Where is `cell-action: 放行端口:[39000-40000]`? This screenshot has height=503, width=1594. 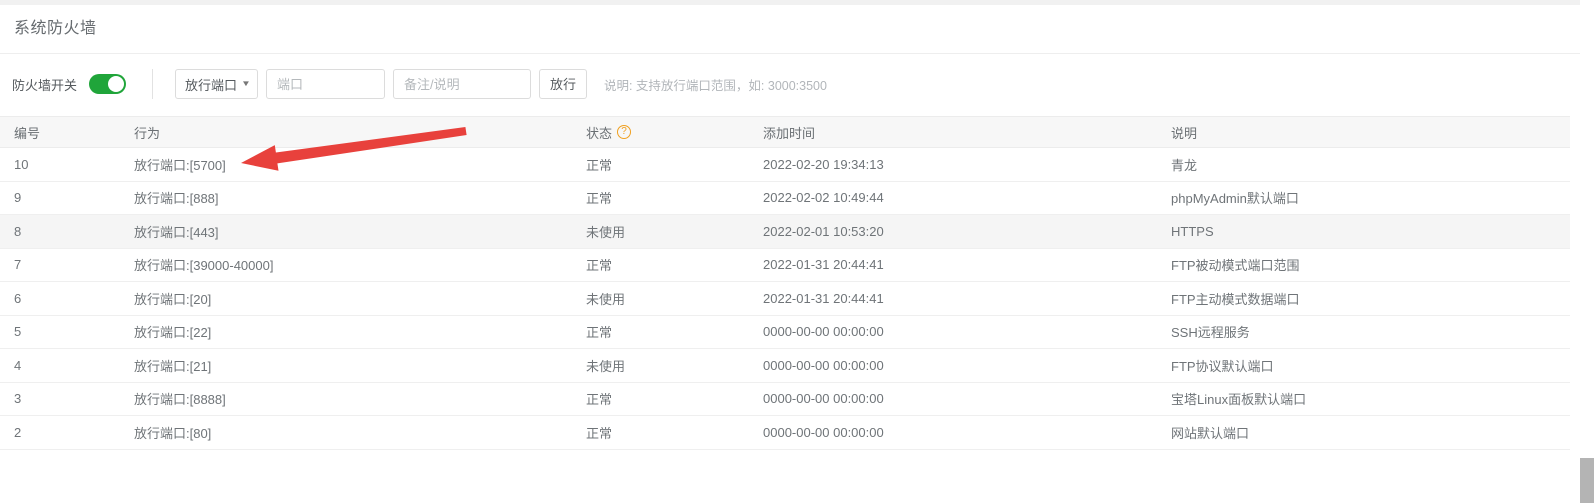
cell-action: 放行端口:[39000-40000] is located at coordinates (346, 265).